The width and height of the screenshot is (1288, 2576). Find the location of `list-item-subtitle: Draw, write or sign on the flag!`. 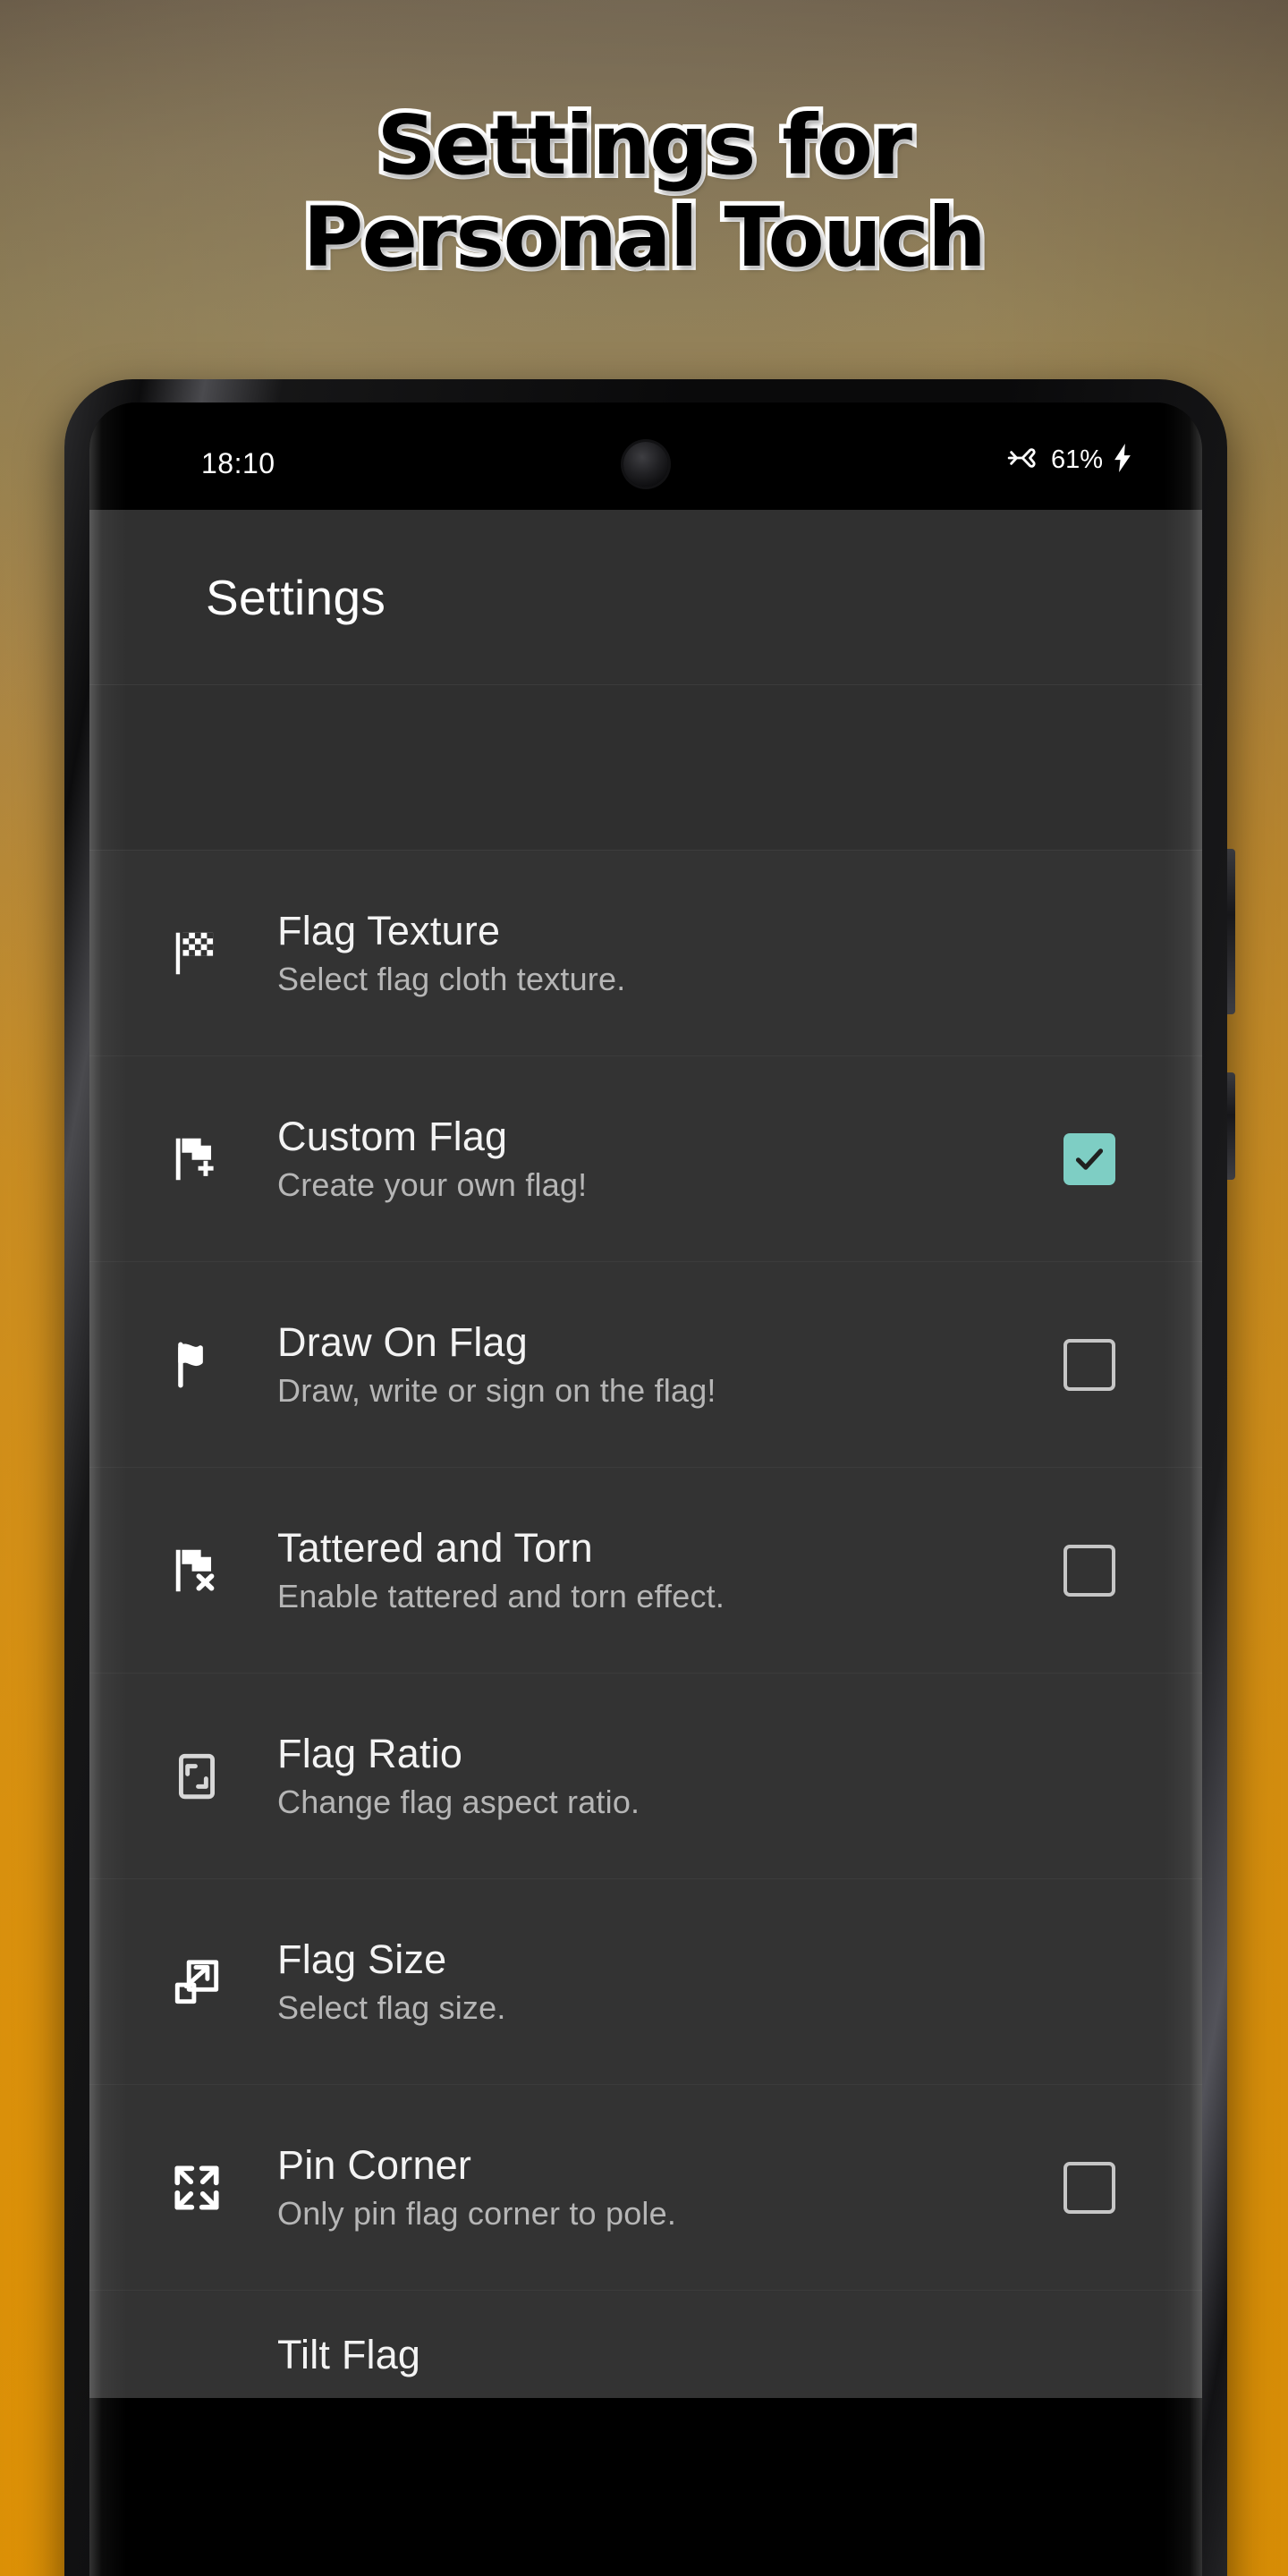

list-item-subtitle: Draw, write or sign on the flag! is located at coordinates (496, 1390).